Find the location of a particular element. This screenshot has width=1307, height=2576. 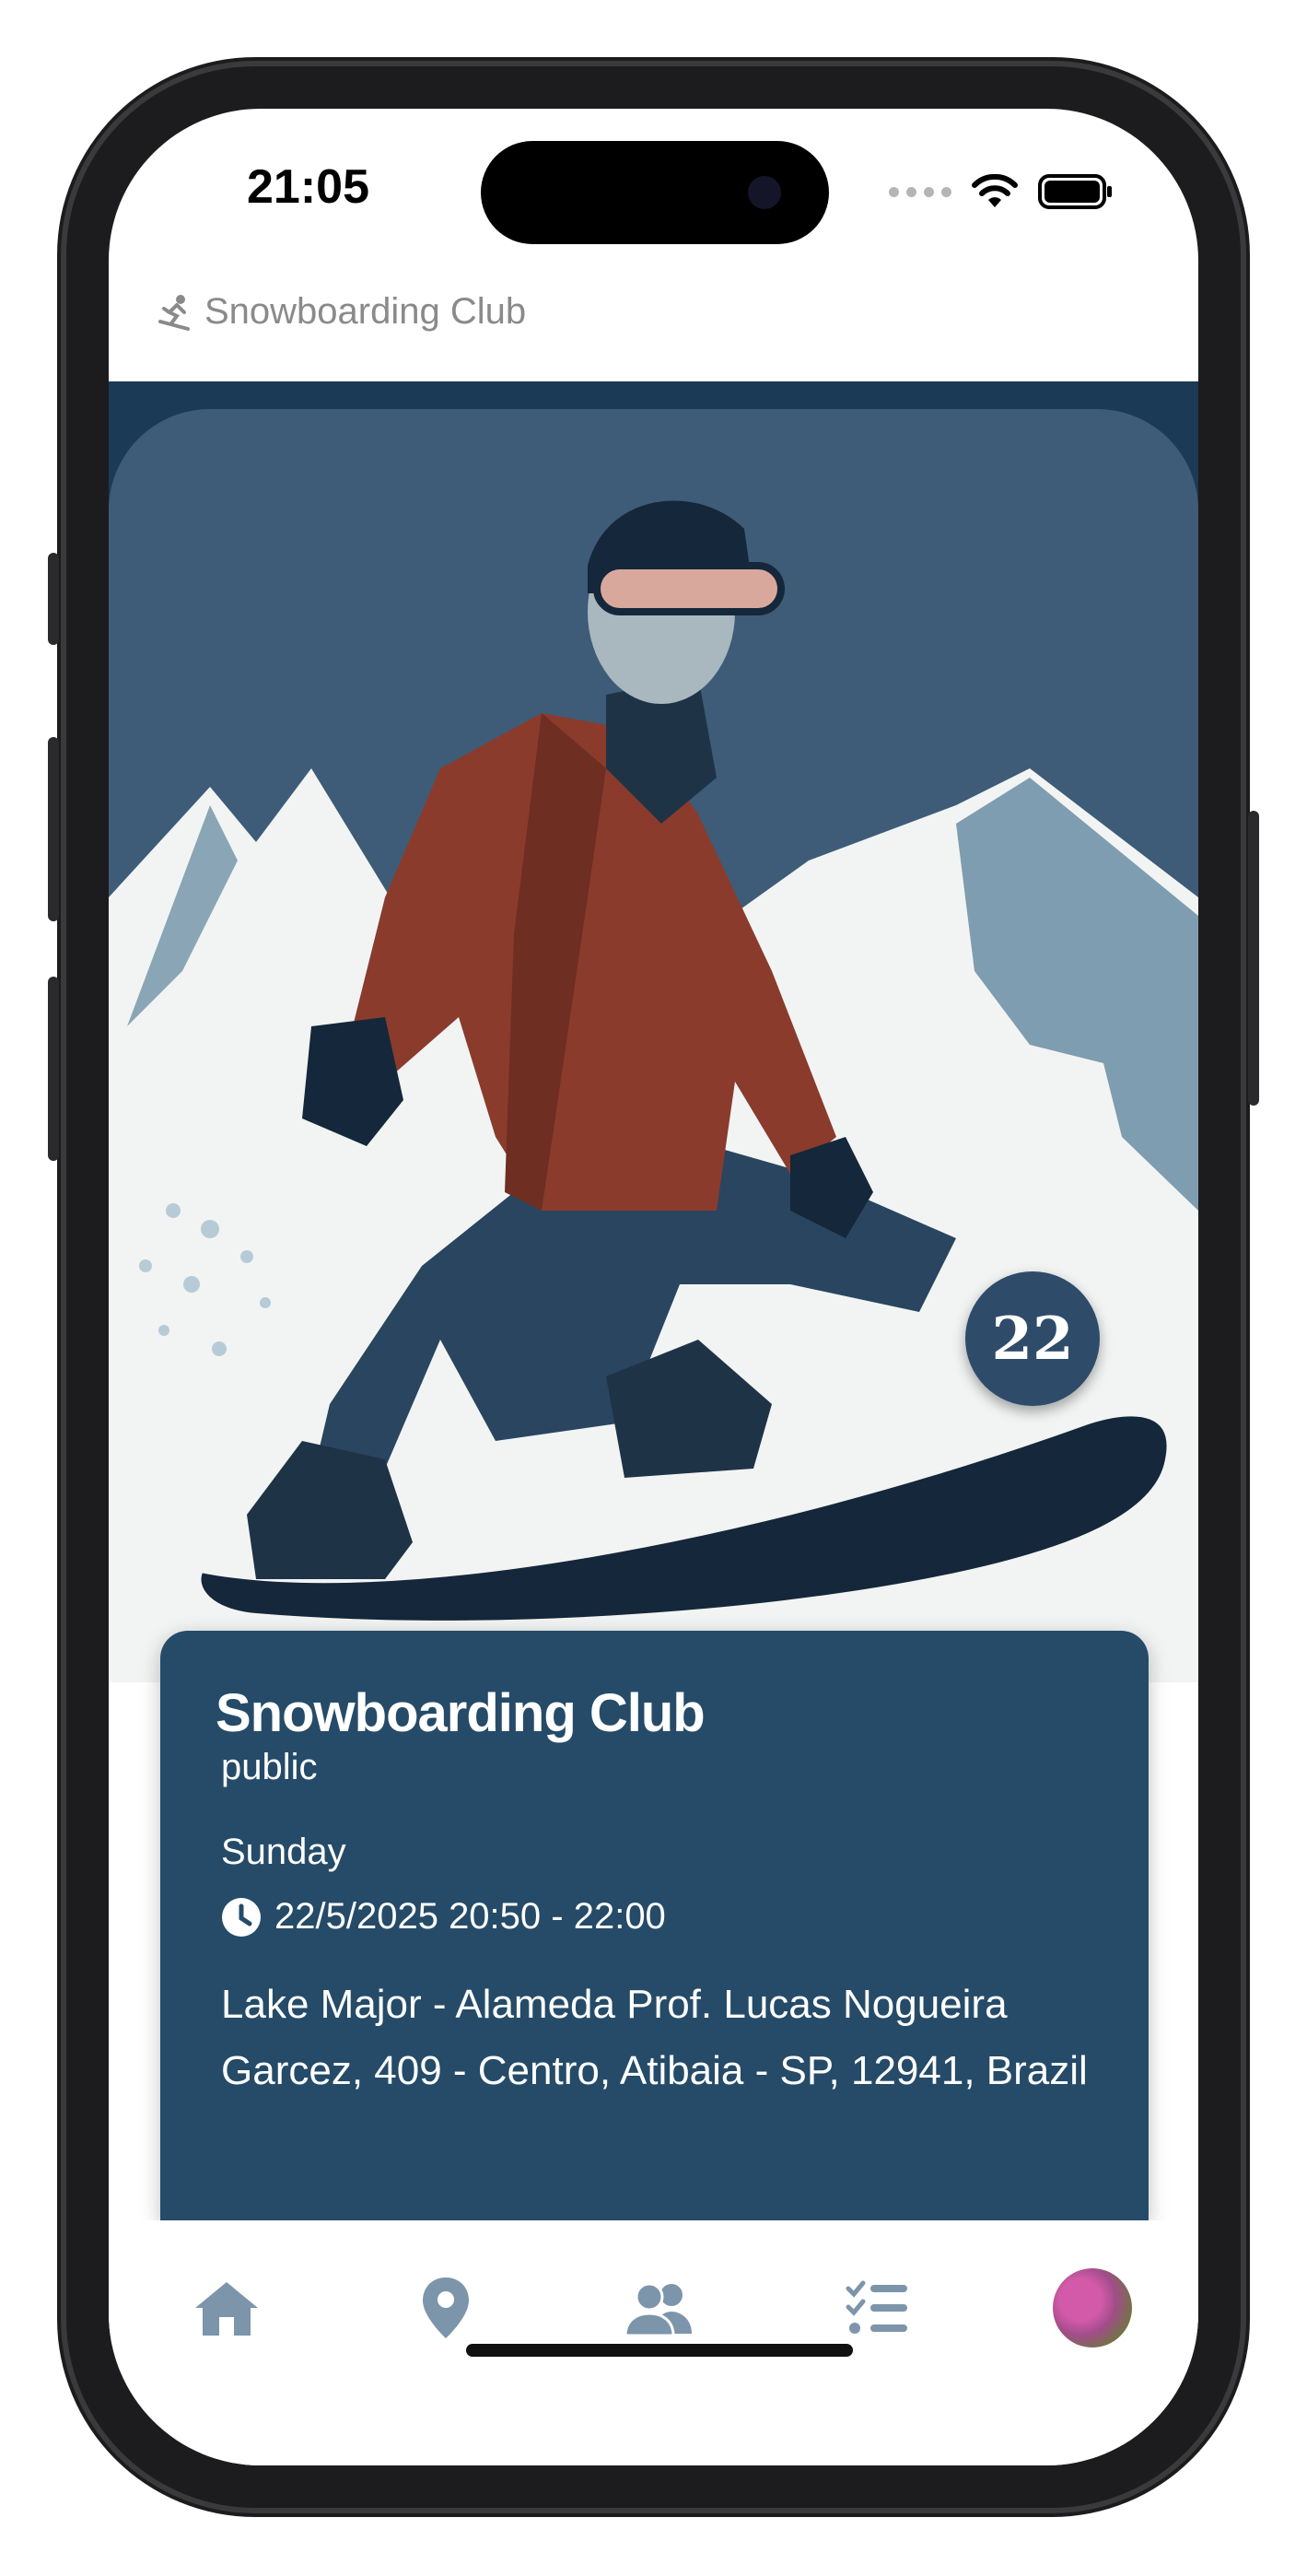

volume-down-button is located at coordinates (54, 1069).